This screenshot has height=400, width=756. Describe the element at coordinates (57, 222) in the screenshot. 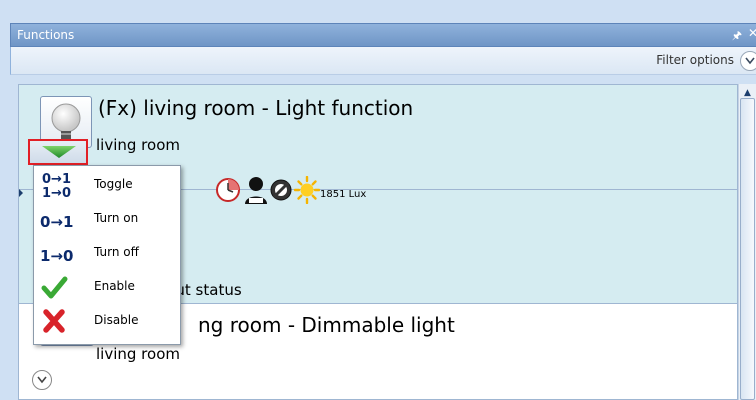

I see `turn-on-code: 0→1` at that location.